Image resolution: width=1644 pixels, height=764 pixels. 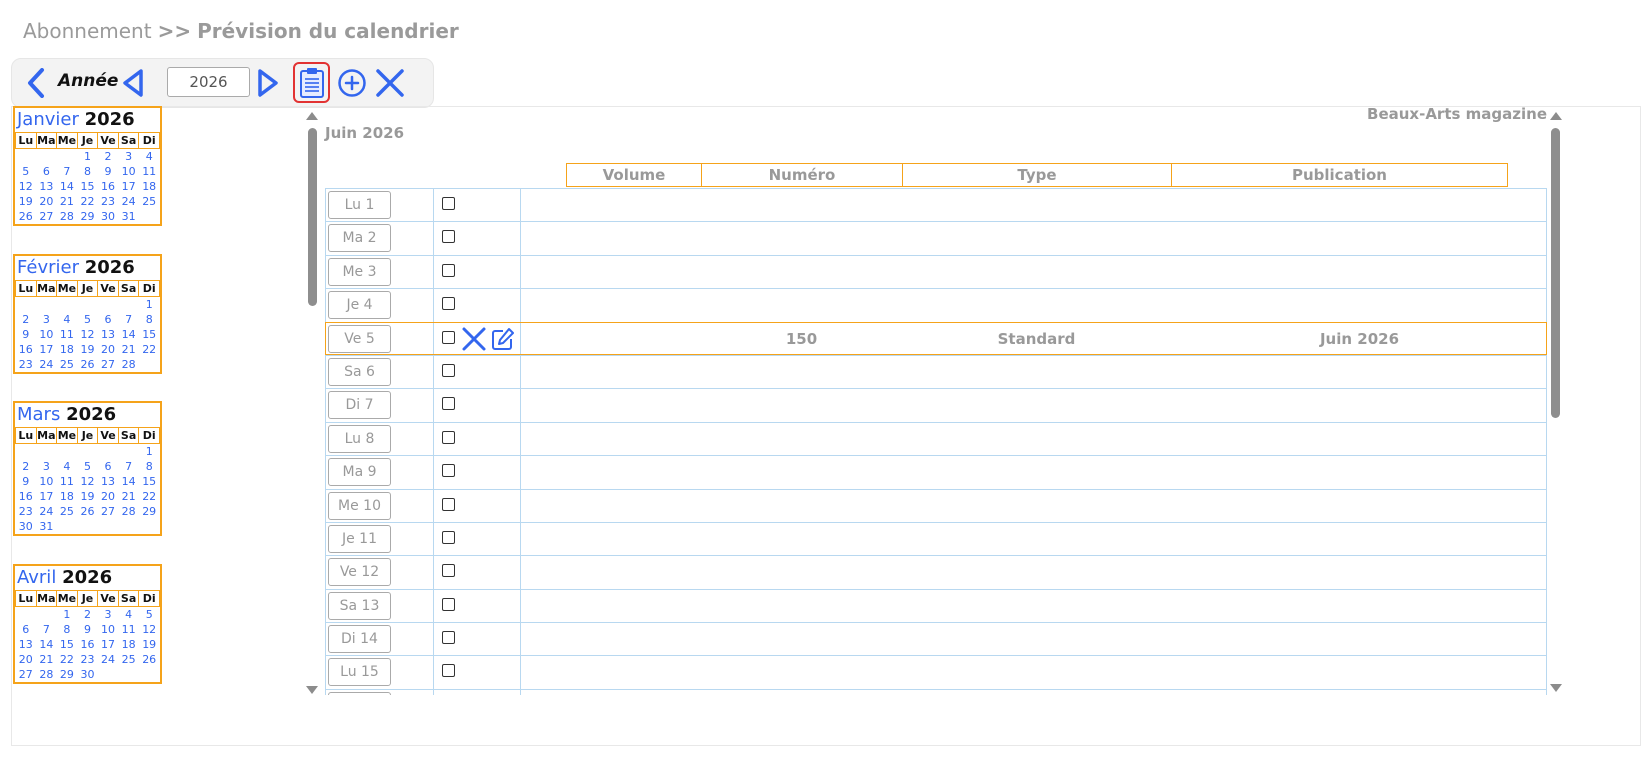 What do you see at coordinates (133, 83) in the screenshot?
I see `previous-year-button` at bounding box center [133, 83].